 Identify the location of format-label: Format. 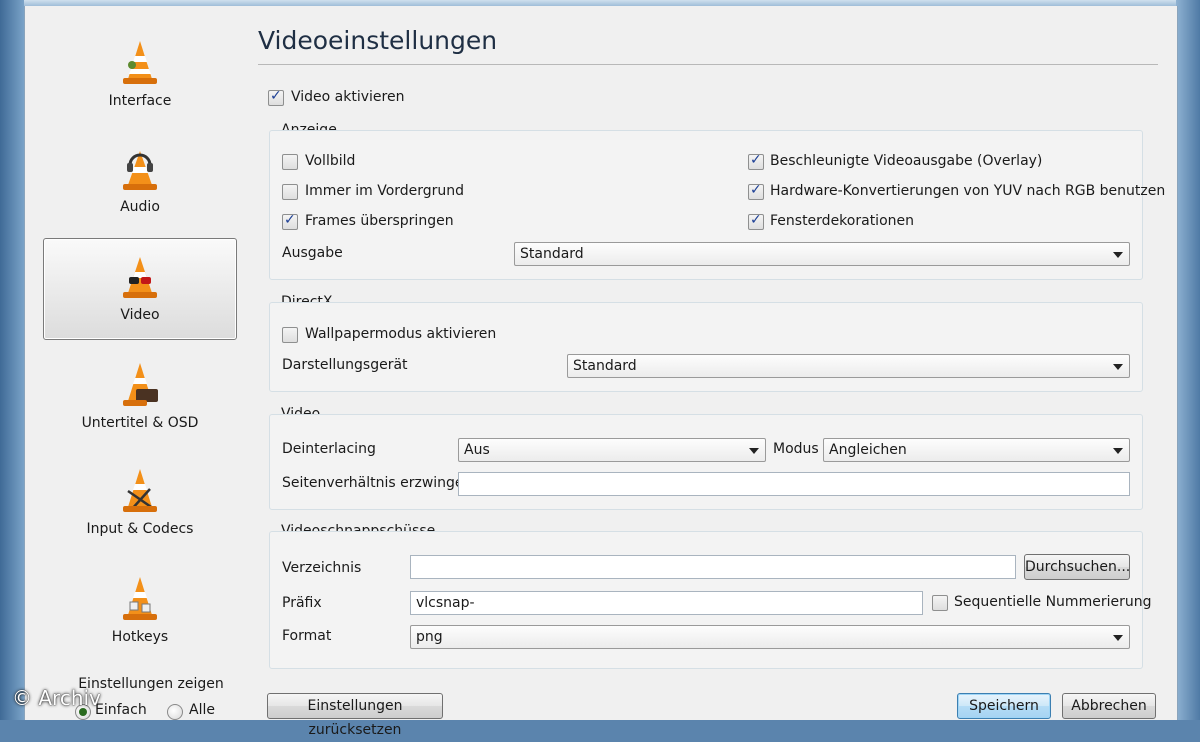
(307, 636).